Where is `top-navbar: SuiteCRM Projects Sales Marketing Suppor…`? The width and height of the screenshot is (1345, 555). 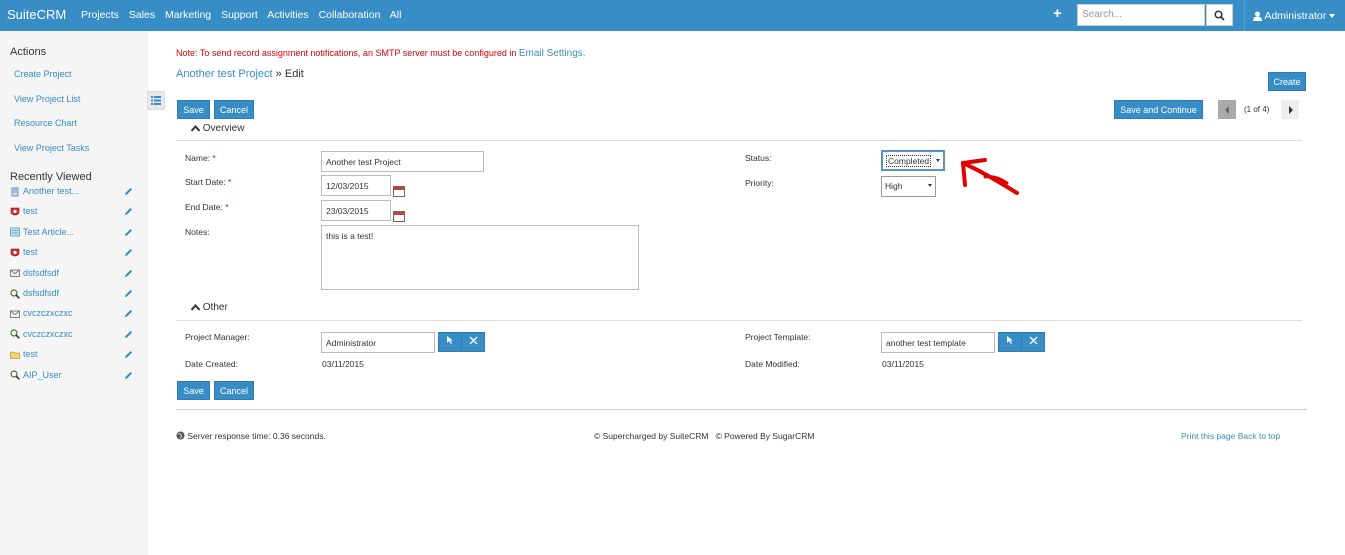
top-navbar: SuiteCRM Projects Sales Marketing Suppor… is located at coordinates (672, 15).